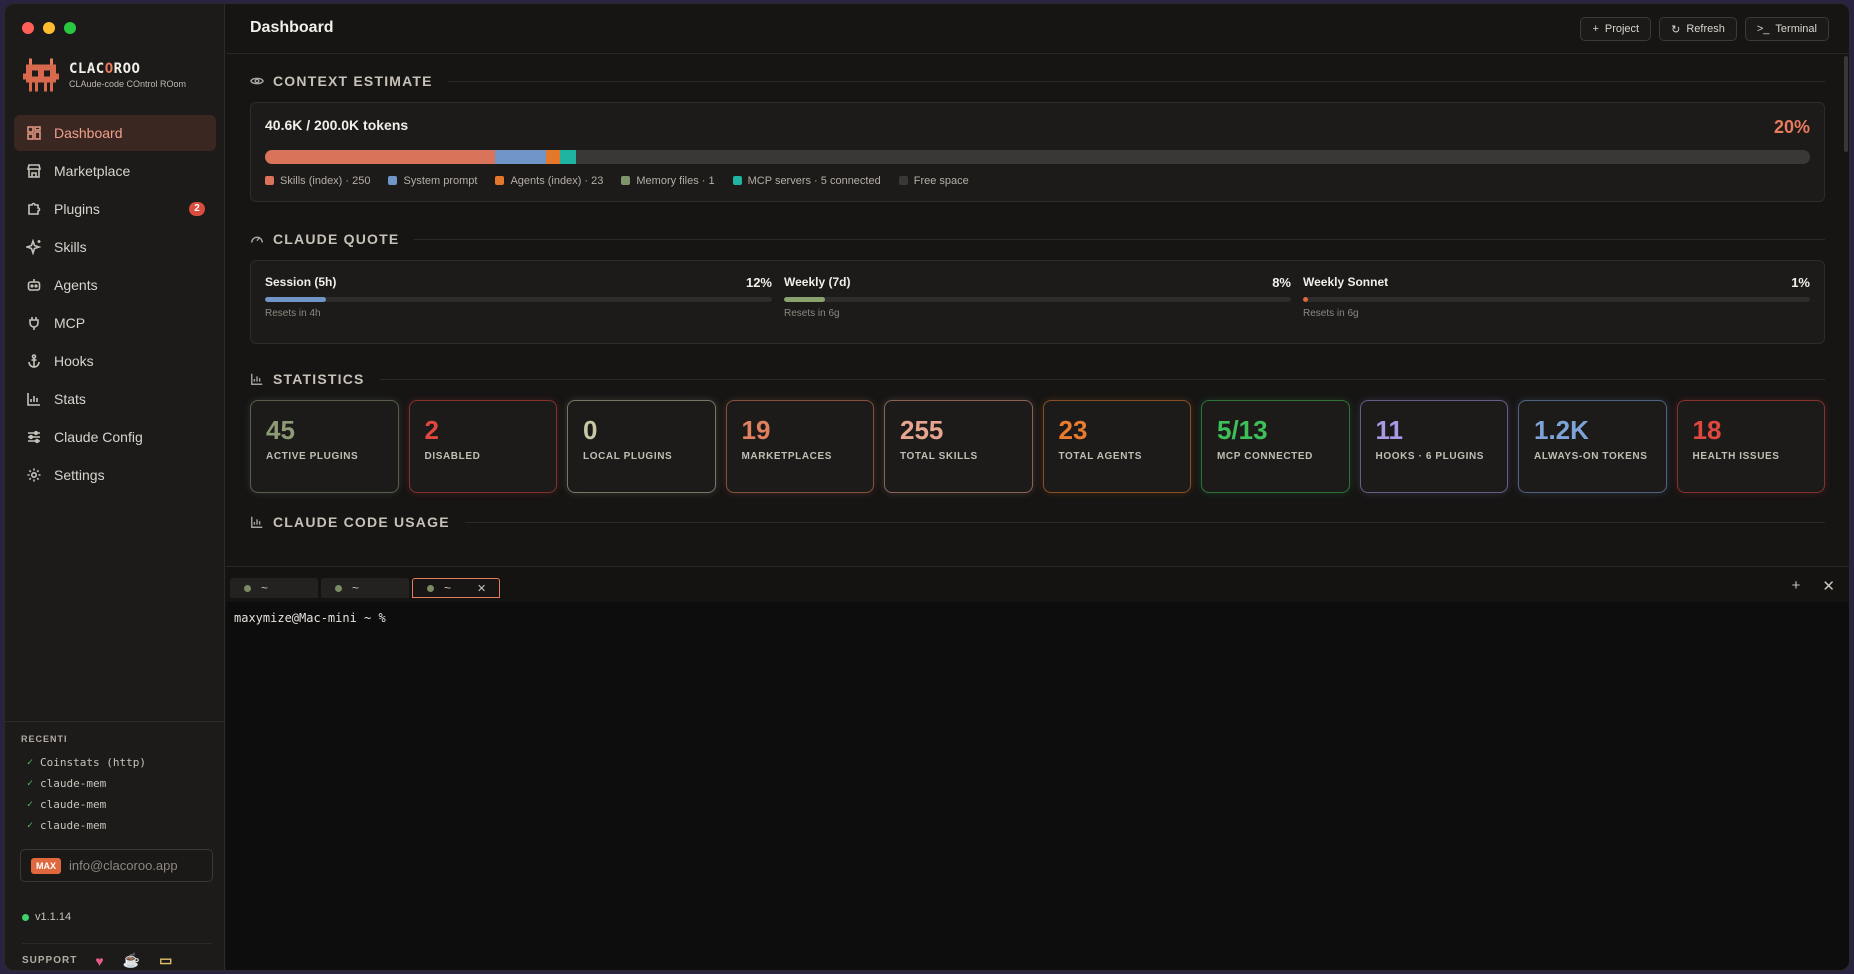 Image resolution: width=1854 pixels, height=974 pixels. Describe the element at coordinates (1037, 522) in the screenshot. I see `usage-section-header: CLAUDE CODE USAGE` at that location.